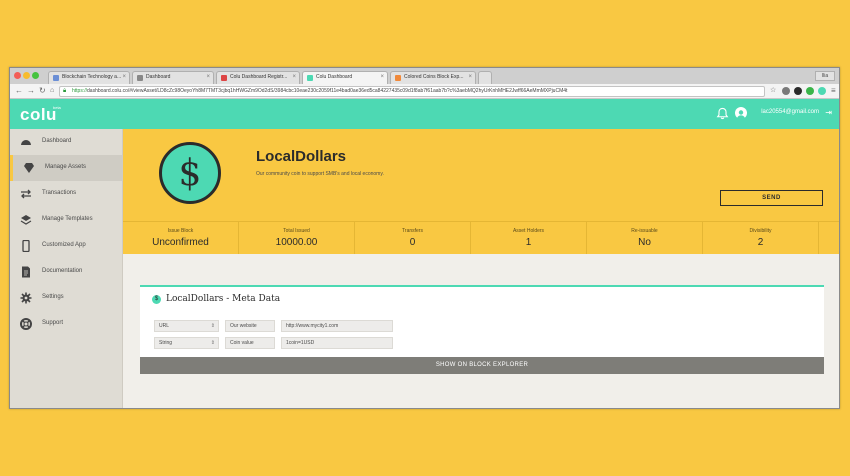  What do you see at coordinates (26, 220) in the screenshot?
I see `layers-icon` at bounding box center [26, 220].